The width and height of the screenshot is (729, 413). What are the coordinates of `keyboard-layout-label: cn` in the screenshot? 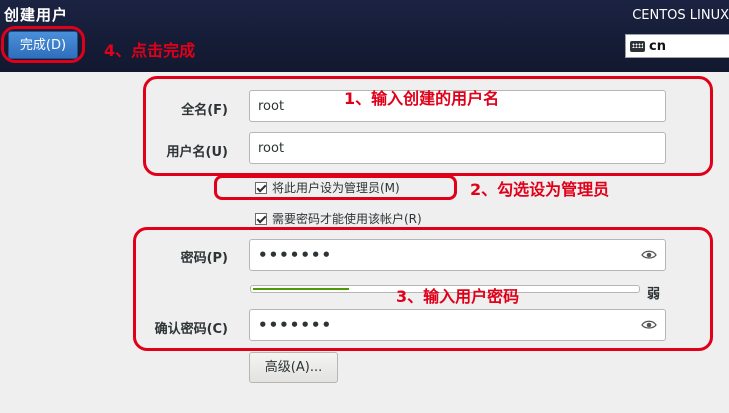 It's located at (657, 46).